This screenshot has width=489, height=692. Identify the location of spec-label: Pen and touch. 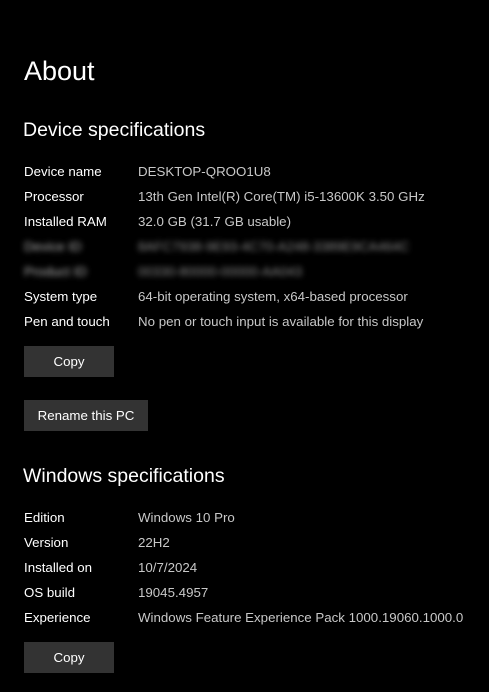
(67, 321).